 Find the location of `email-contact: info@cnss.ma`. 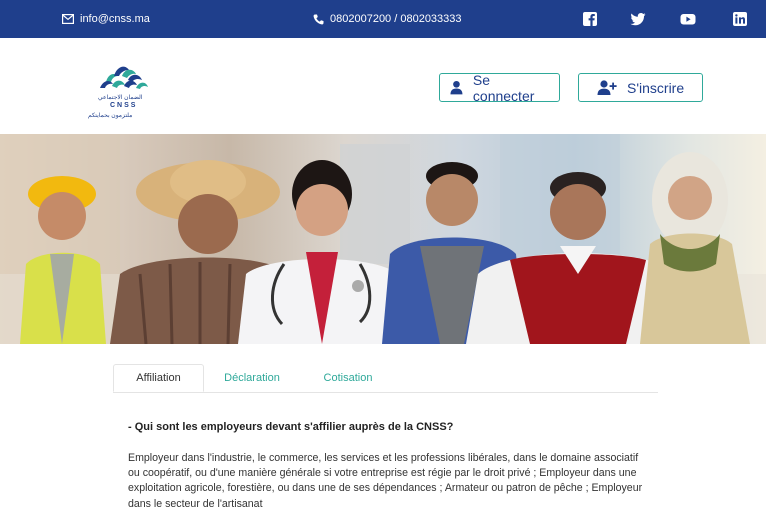

email-contact: info@cnss.ma is located at coordinates (106, 19).